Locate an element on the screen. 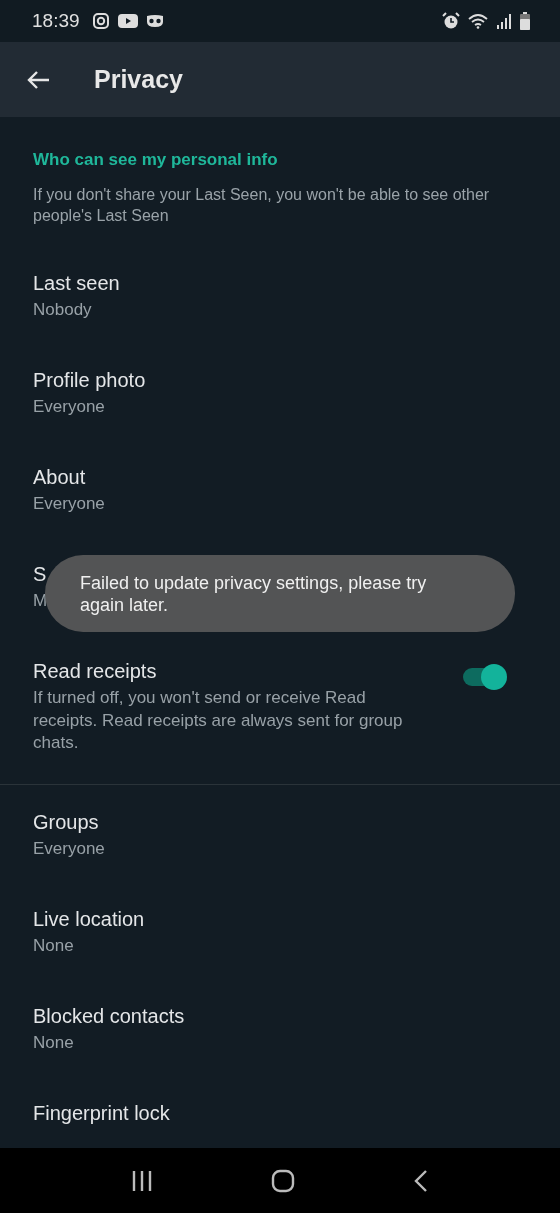 Image resolution: width=560 pixels, height=1213 pixels. section-header: Who can see my personal info is located at coordinates (156, 160).